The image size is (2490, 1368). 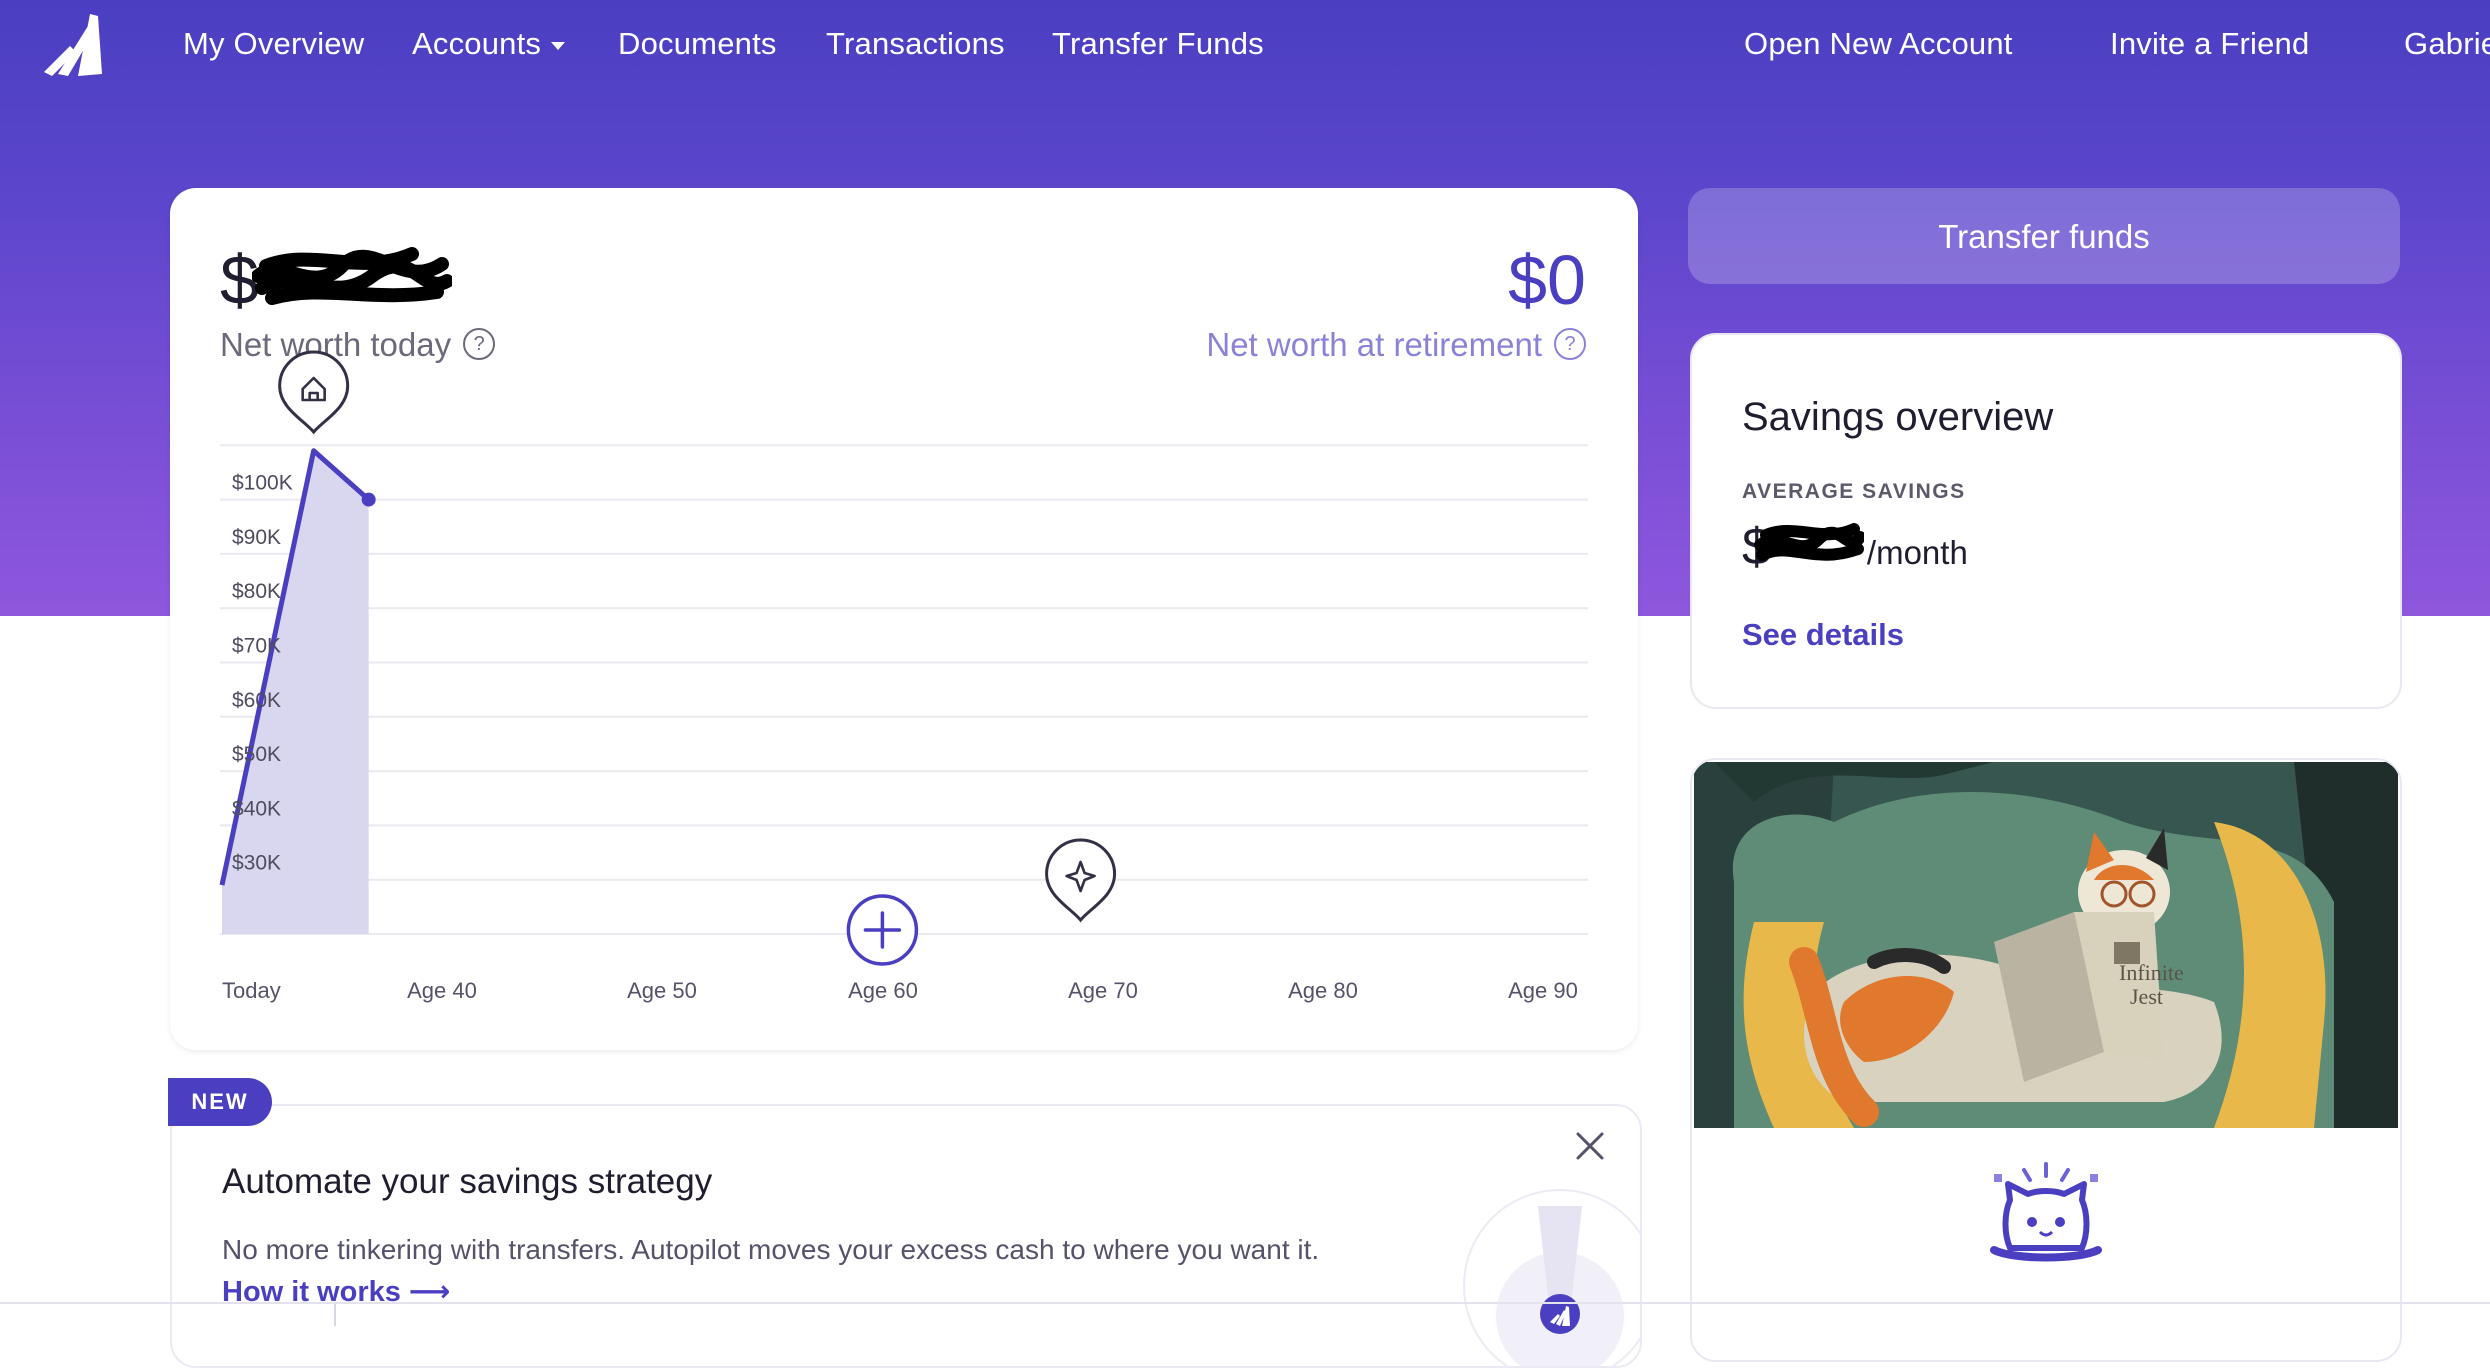 What do you see at coordinates (1158, 44) in the screenshot?
I see `nav-transfer-funds: Transfer Funds` at bounding box center [1158, 44].